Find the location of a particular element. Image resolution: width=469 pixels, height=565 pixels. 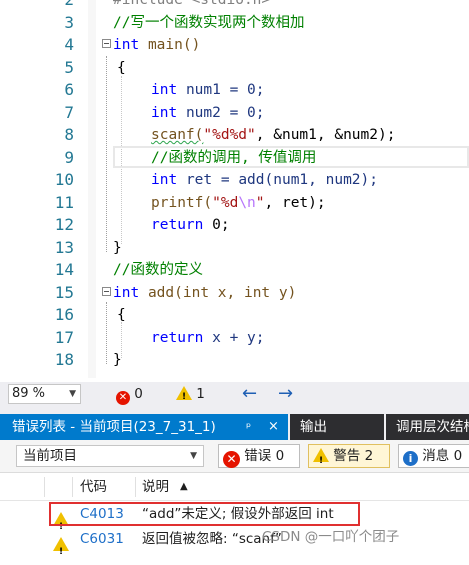

comment-text: //写一个函数实现两个数相加 is located at coordinates (209, 22).